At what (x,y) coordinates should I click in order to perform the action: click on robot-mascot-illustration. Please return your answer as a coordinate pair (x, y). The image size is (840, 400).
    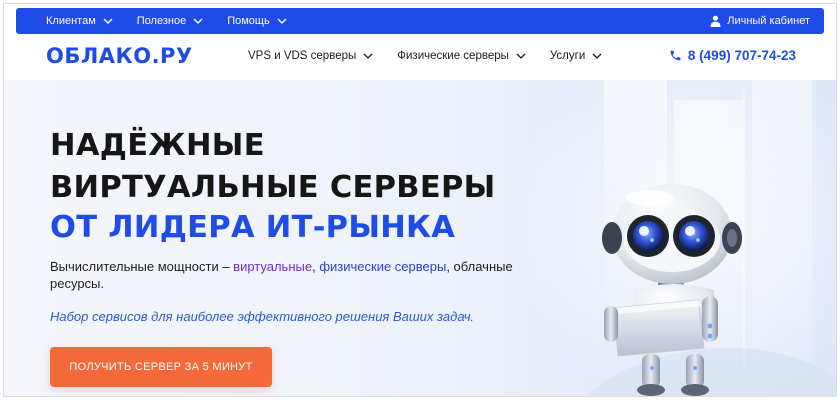
    Looking at the image, I should click on (672, 290).